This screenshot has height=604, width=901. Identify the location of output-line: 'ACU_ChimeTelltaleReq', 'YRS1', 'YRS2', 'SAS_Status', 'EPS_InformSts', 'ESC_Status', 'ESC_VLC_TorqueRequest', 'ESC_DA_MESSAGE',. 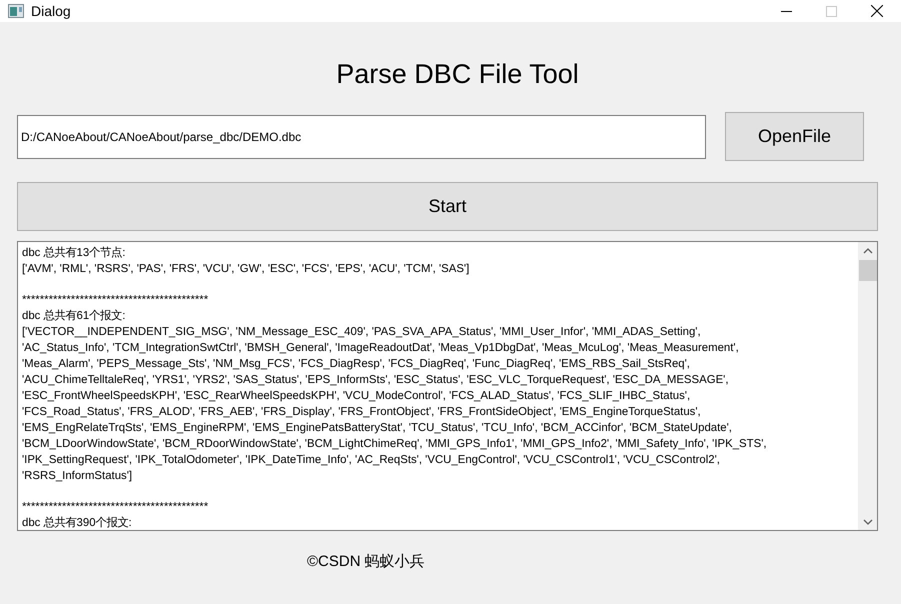
(376, 380).